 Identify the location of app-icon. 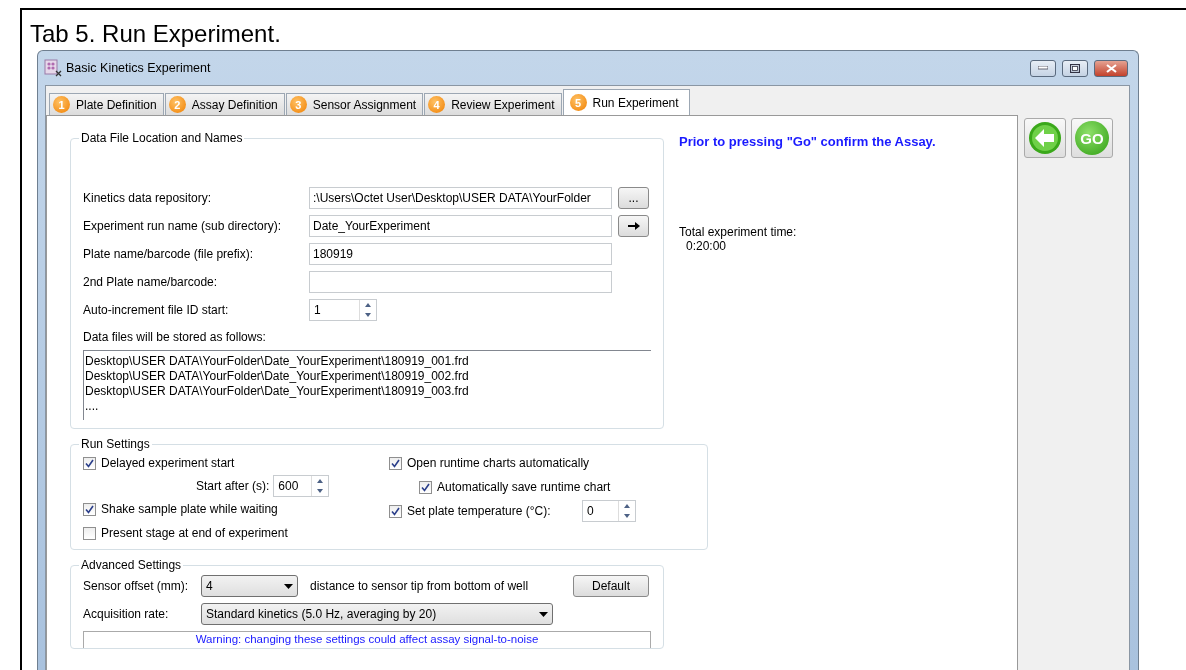
(53, 68).